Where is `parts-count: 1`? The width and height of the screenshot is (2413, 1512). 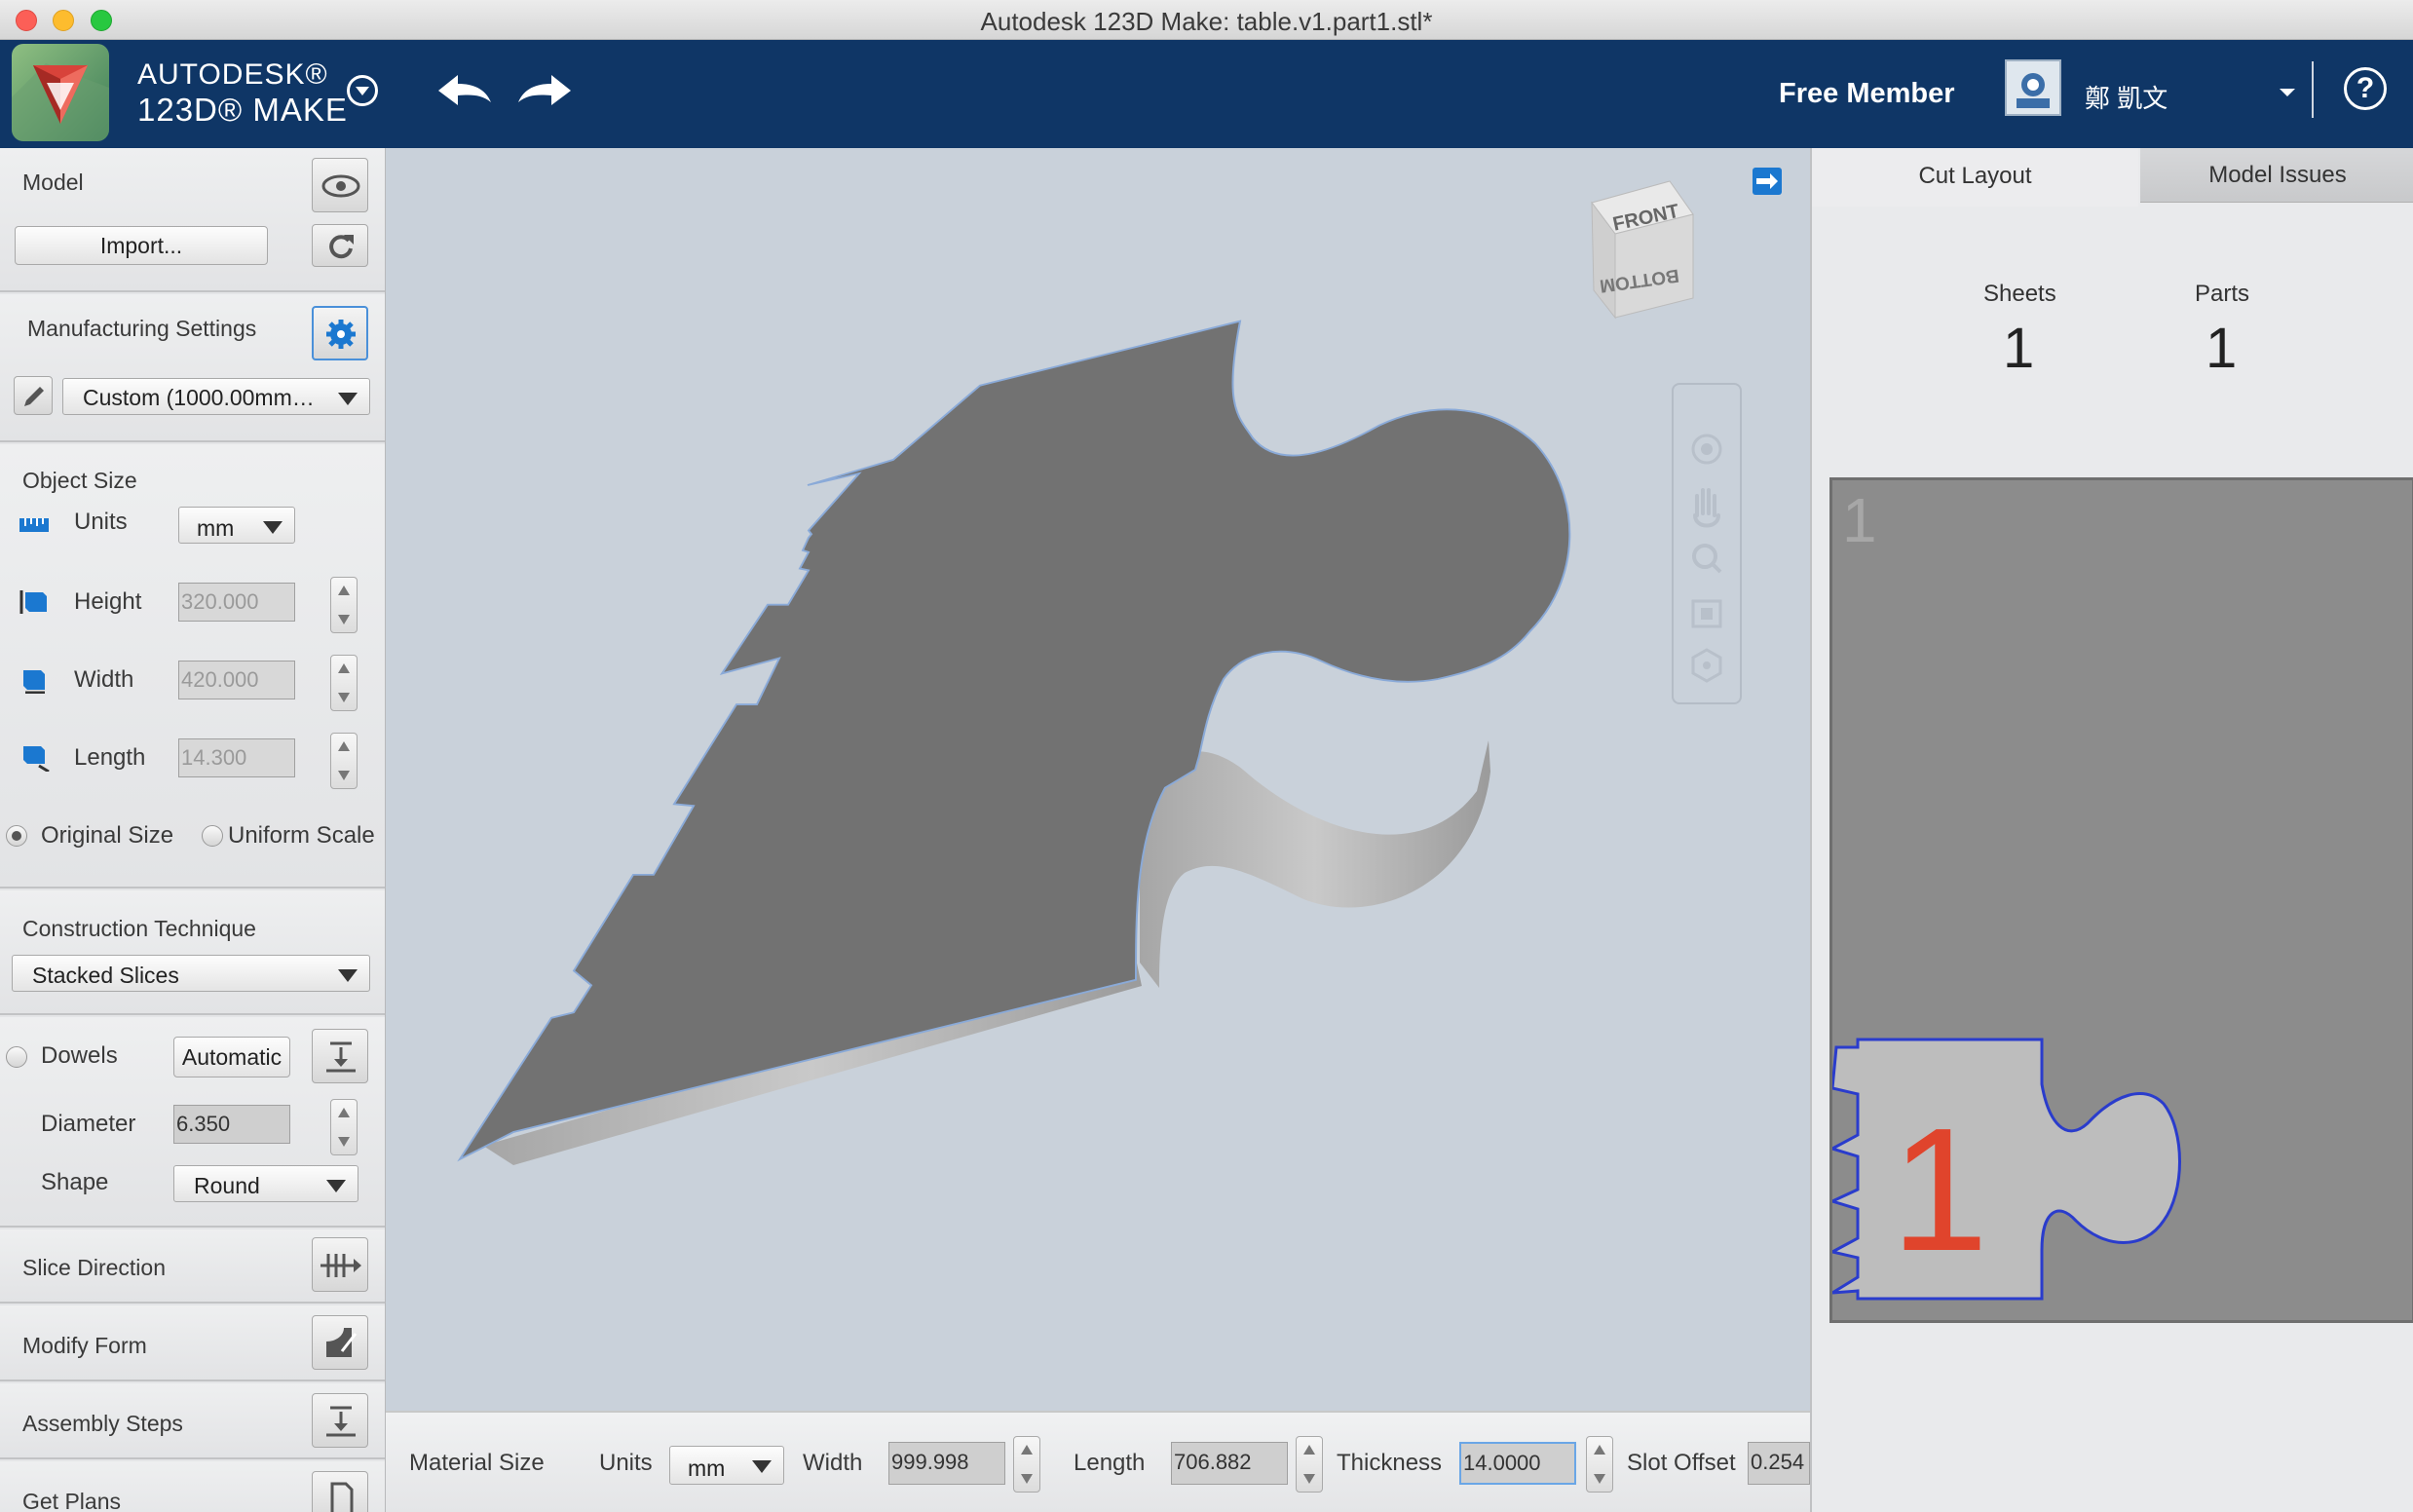 parts-count: 1 is located at coordinates (2222, 349).